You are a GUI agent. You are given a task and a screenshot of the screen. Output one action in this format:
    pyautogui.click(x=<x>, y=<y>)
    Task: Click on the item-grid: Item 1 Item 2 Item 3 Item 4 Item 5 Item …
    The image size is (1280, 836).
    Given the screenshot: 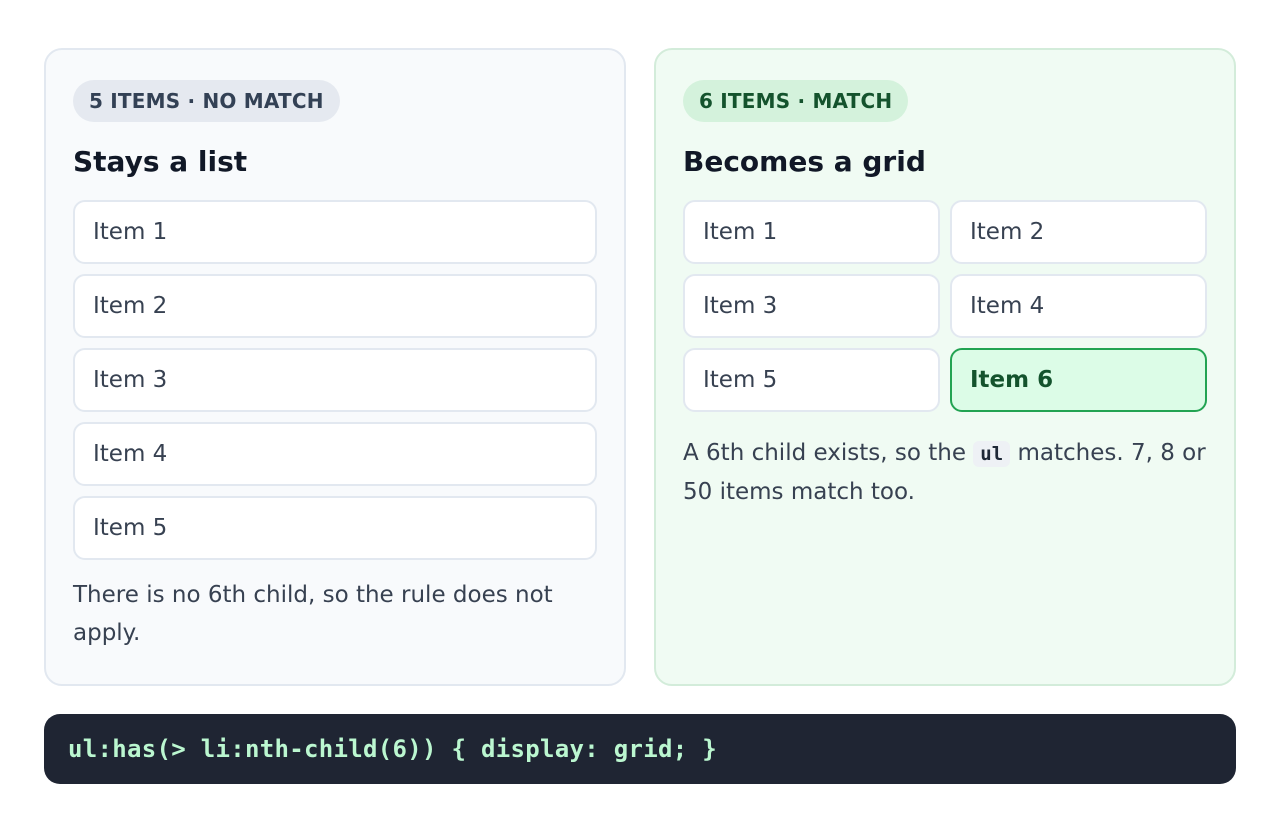 What is the action you would take?
    pyautogui.click(x=945, y=306)
    